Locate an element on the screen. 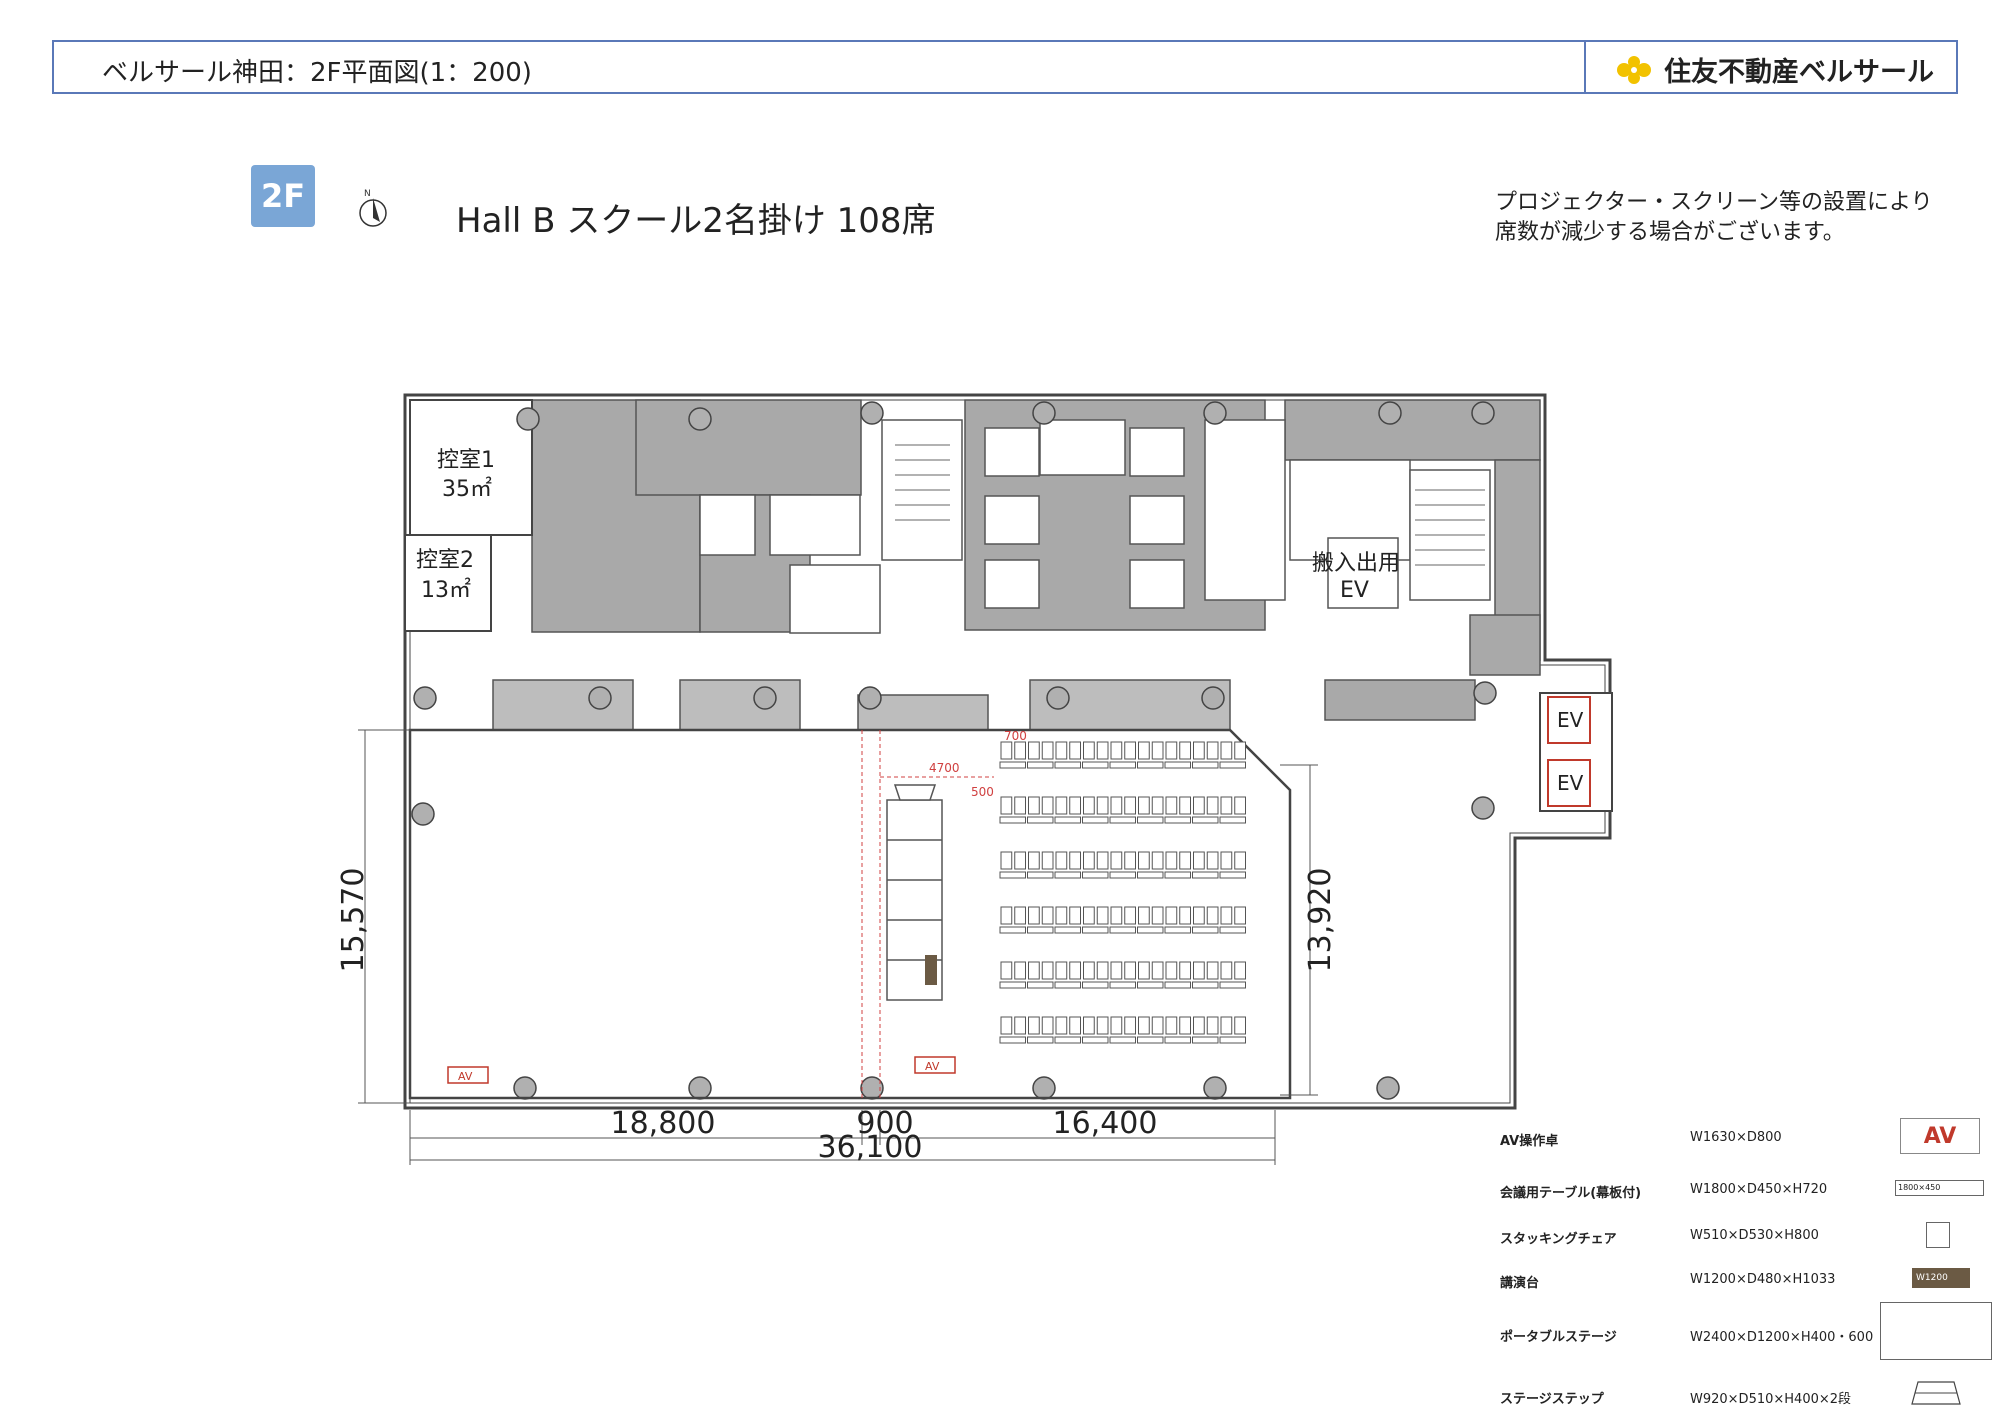 The image size is (2000, 1414). stage-symbol is located at coordinates (1936, 1331).